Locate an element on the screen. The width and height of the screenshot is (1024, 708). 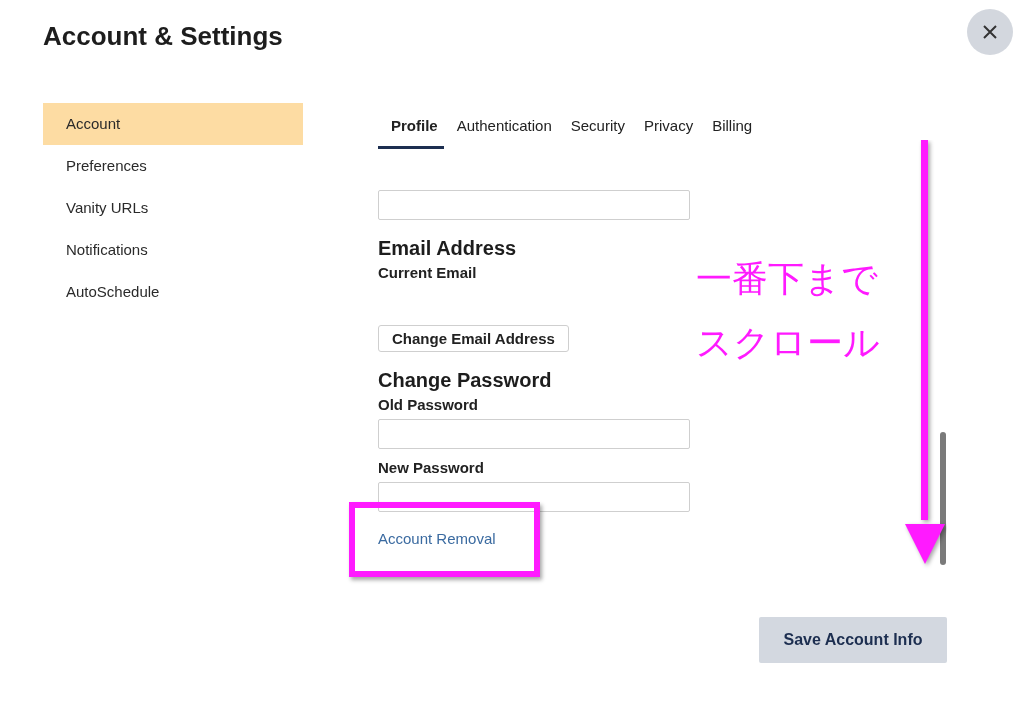
annotation-text: 一番下まで is located at coordinates (787, 279).